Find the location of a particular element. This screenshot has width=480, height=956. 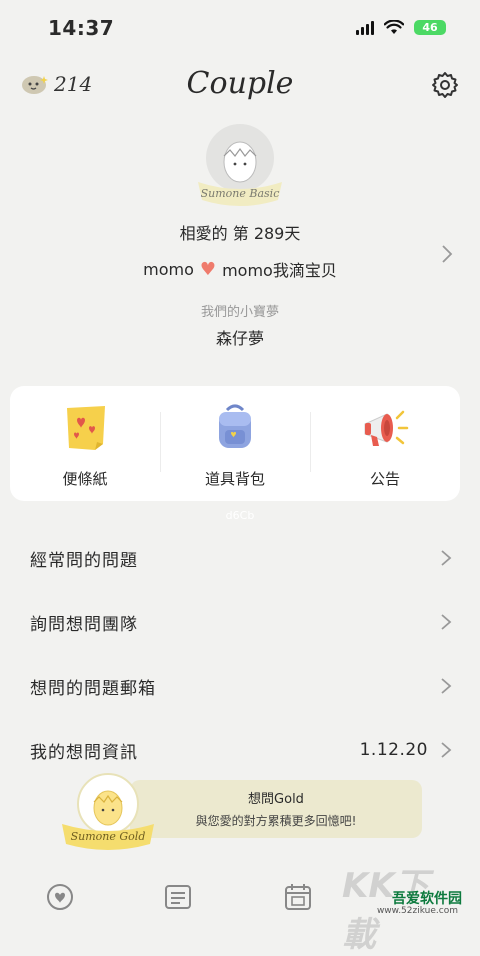

quick-actions-card: 便條紙 道具背包 公告 is located at coordinates (235, 443).